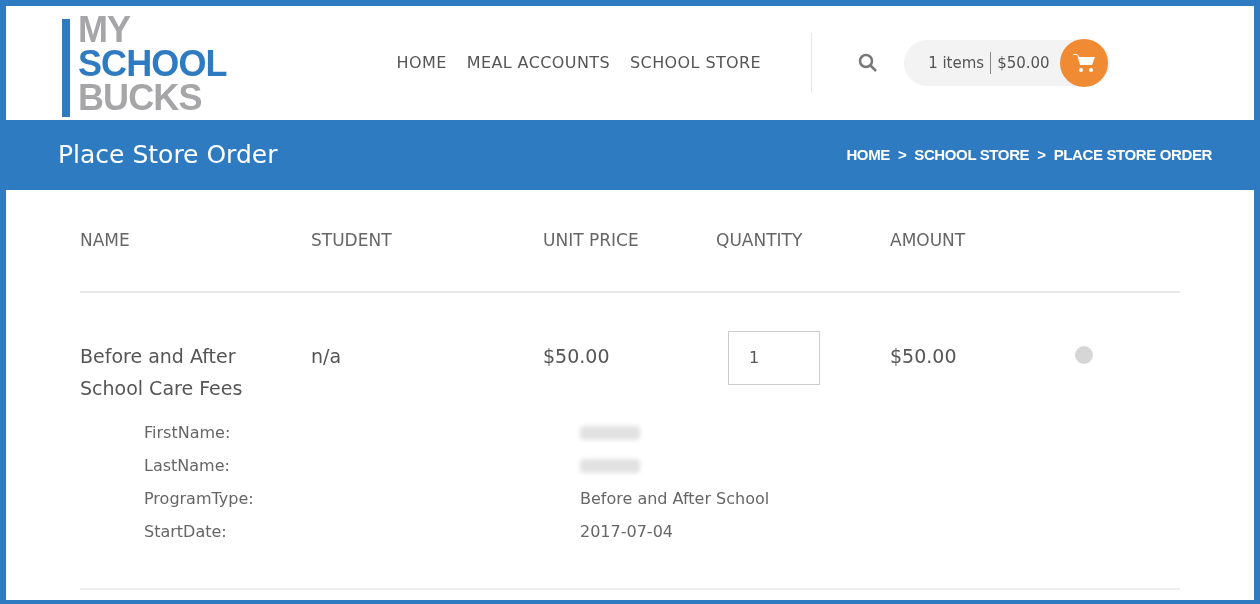  Describe the element at coordinates (774, 357) in the screenshot. I see `quantity-input: 1` at that location.